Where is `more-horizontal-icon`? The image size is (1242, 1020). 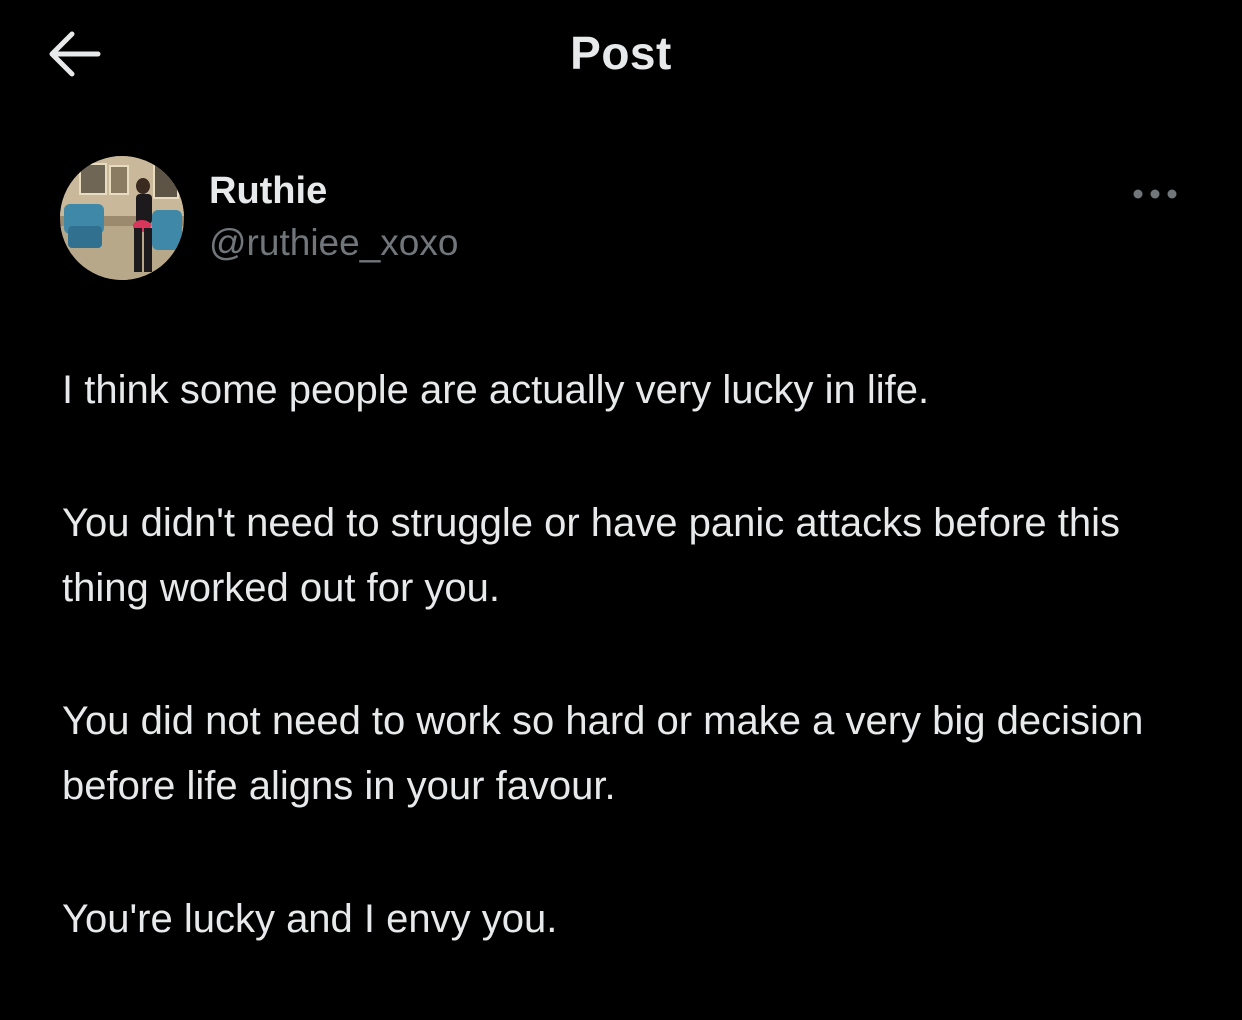
more-horizontal-icon is located at coordinates (1155, 194).